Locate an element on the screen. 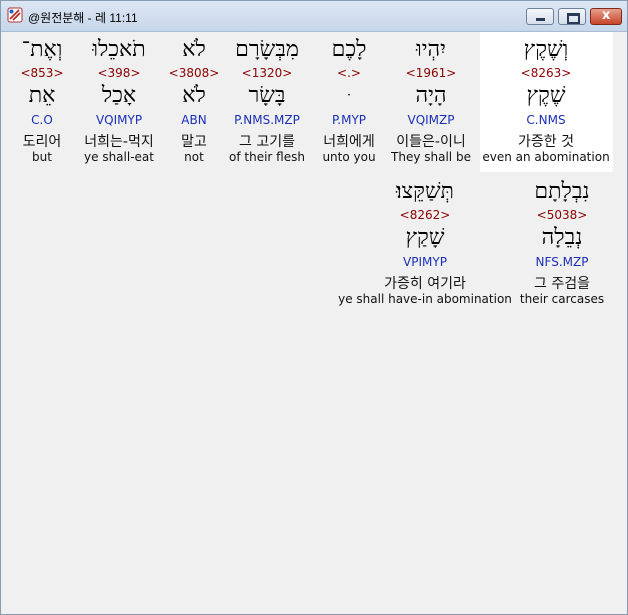  hebrew-lemma: שָׁקַץ is located at coordinates (425, 237).